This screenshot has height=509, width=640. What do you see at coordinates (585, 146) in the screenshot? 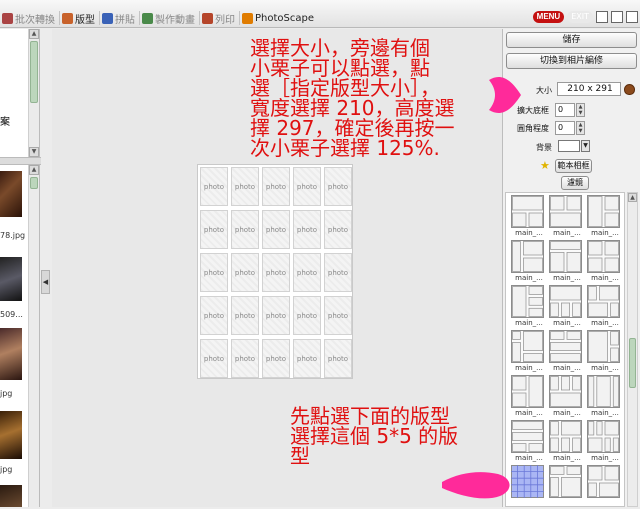
I see `chevron-down-icon: ▼` at bounding box center [585, 146].